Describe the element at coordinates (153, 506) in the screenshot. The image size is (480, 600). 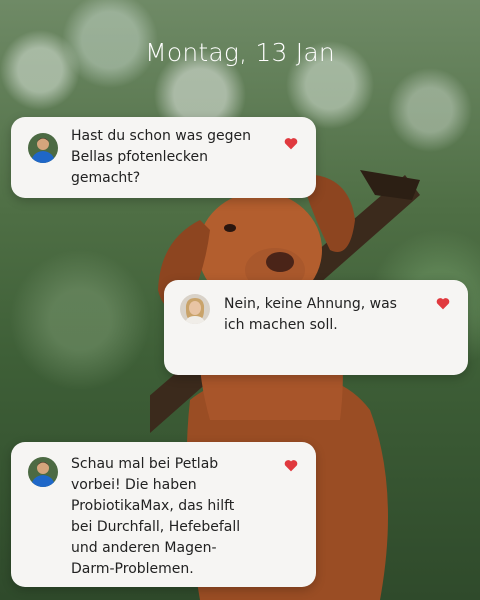
I see `message-line: ProbiotikaMax, das hilft` at that location.